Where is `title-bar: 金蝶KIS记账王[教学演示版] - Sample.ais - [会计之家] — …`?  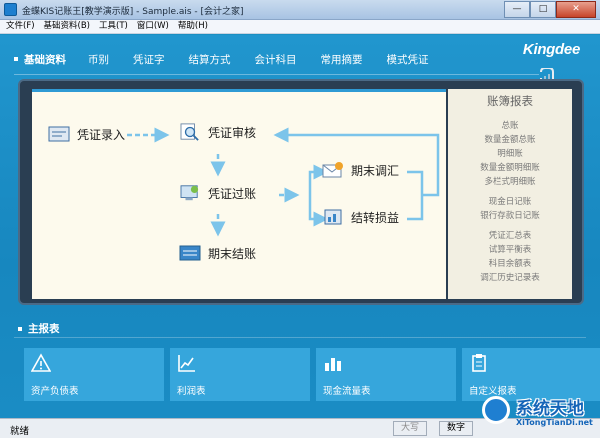
title-bar: 金蝶KIS记账王[教学演示版] - Sample.ais - [会计之家] — … is located at coordinates (300, 10).